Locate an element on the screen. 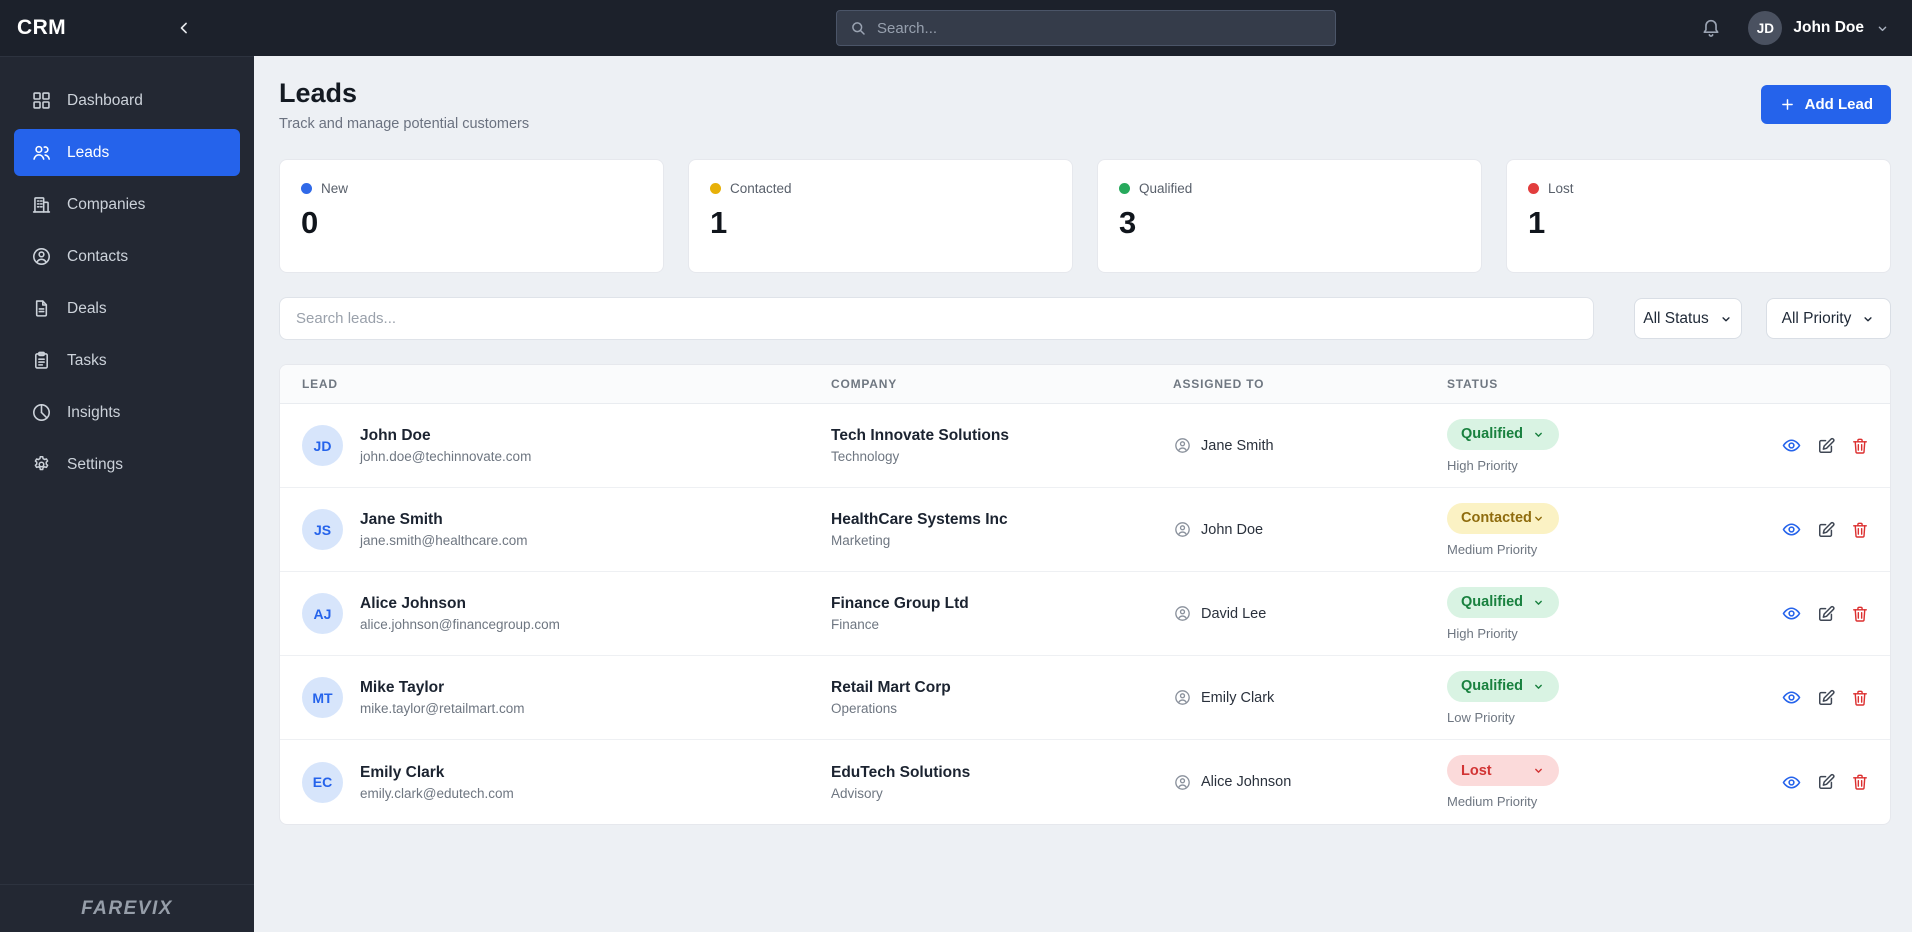 This screenshot has height=932, width=1912. chevron-left-icon is located at coordinates (184, 28).